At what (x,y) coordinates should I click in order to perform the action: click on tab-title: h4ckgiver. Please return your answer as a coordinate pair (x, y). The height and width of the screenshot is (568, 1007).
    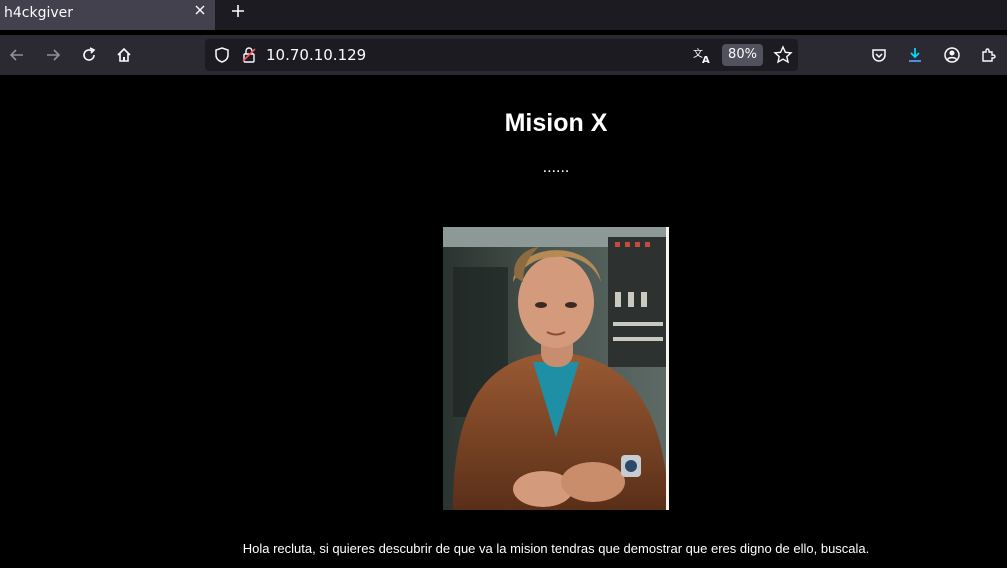
    Looking at the image, I should click on (39, 13).